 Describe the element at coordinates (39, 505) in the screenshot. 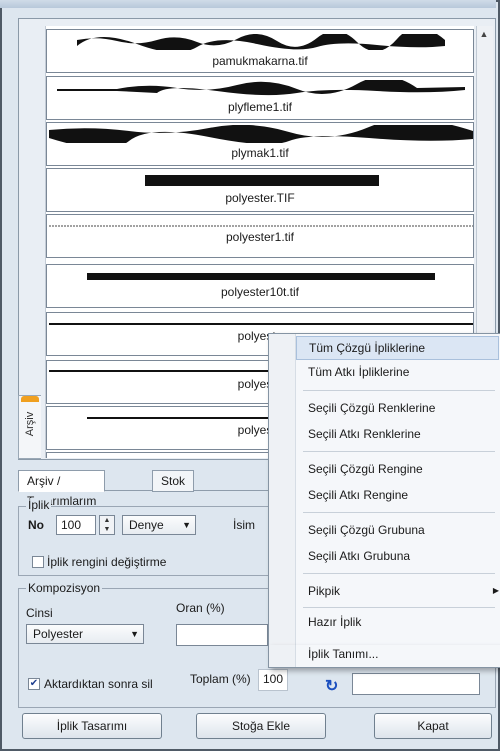

I see `iplik-group-label: İplik` at that location.